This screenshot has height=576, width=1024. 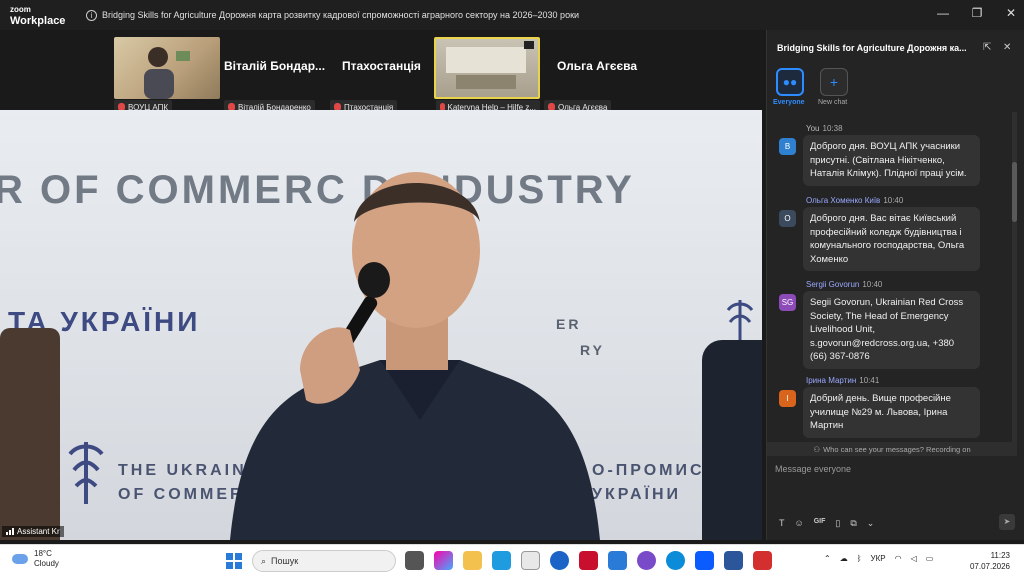 What do you see at coordinates (1014, 277) in the screenshot?
I see `chat-scrollbar` at bounding box center [1014, 277].